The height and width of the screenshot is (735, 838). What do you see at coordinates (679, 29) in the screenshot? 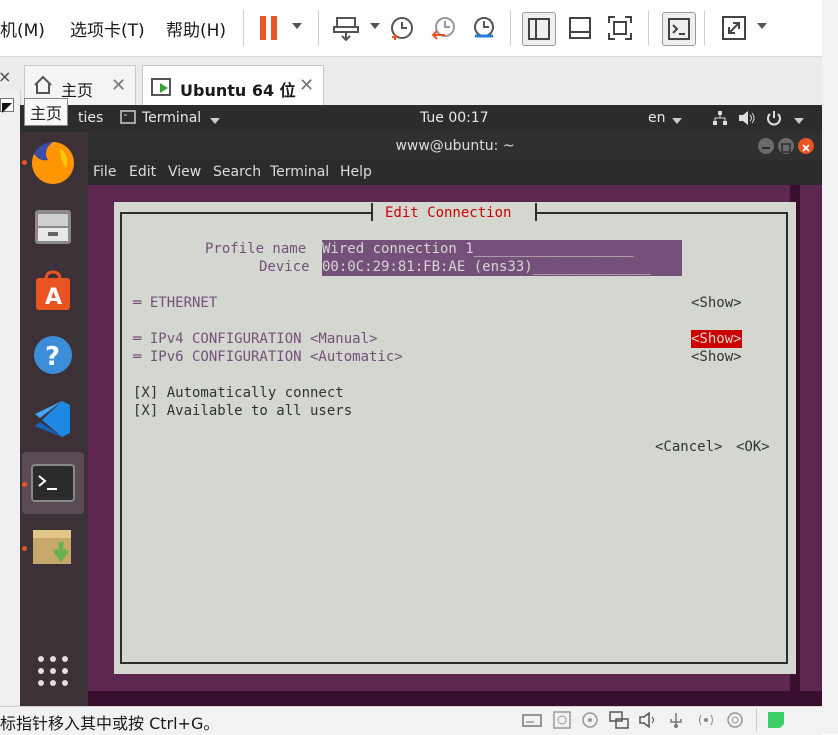
I see `terminal-view-icon` at bounding box center [679, 29].